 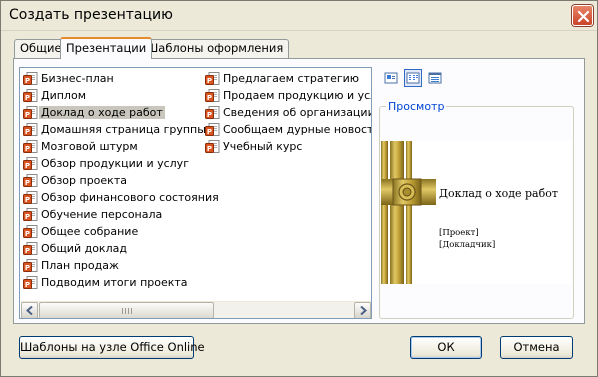 I want to click on list-item: P Сообщаем дурные новости, so click(x=288, y=130).